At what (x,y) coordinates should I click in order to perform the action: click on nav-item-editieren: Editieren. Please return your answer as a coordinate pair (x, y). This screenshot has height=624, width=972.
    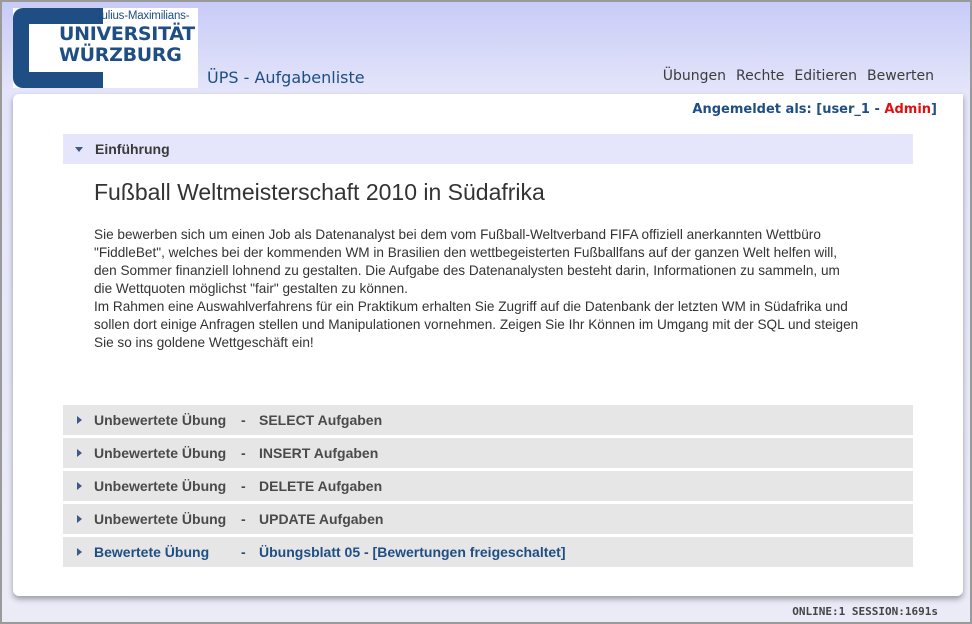
    Looking at the image, I should click on (825, 76).